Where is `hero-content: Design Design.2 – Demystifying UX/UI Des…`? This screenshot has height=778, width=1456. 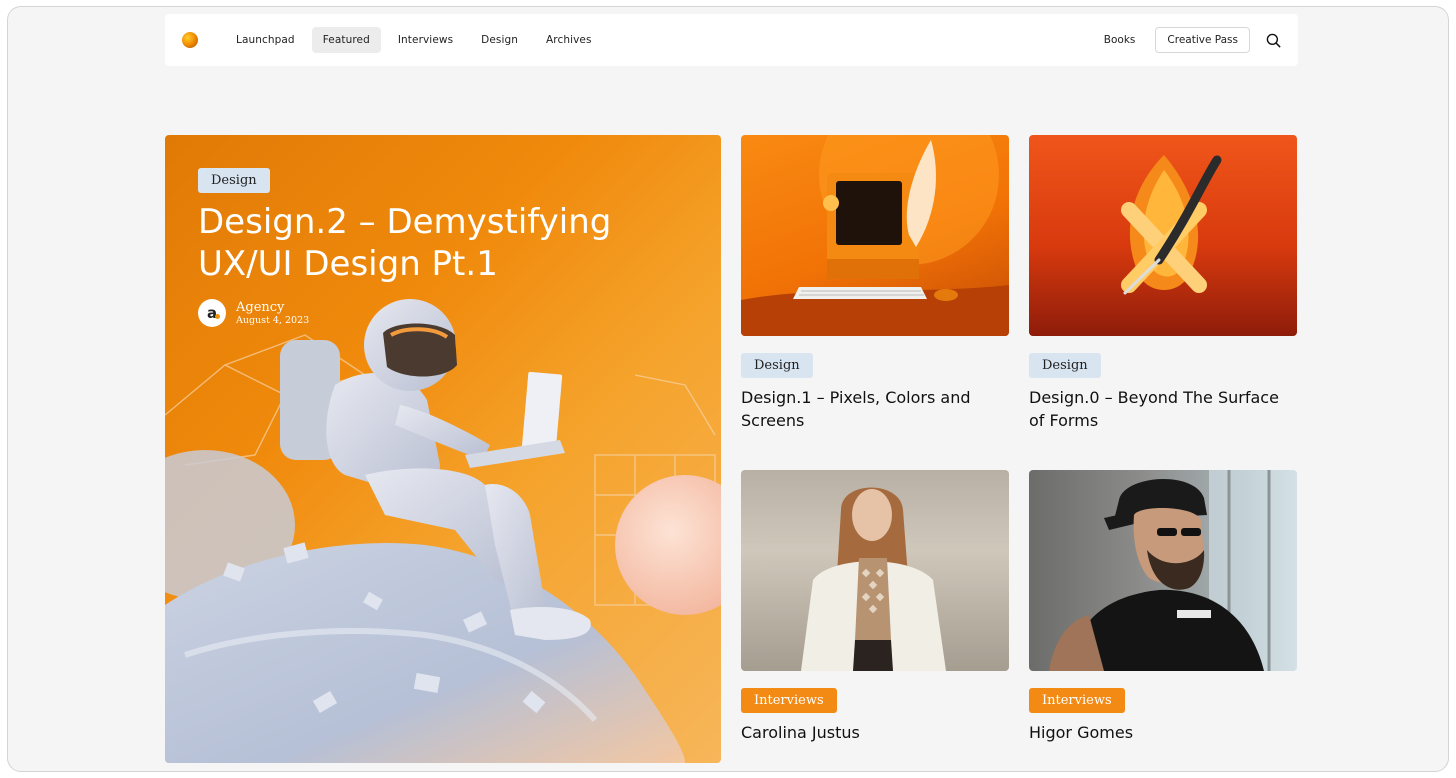
hero-content: Design Design.2 – Demystifying UX/UI Des… is located at coordinates (408, 247).